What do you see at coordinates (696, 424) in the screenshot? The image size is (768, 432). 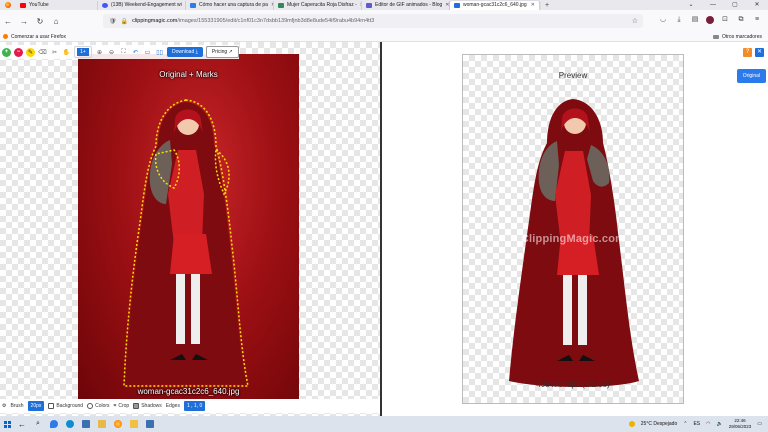 I see `language-indicator: ES` at bounding box center [696, 424].